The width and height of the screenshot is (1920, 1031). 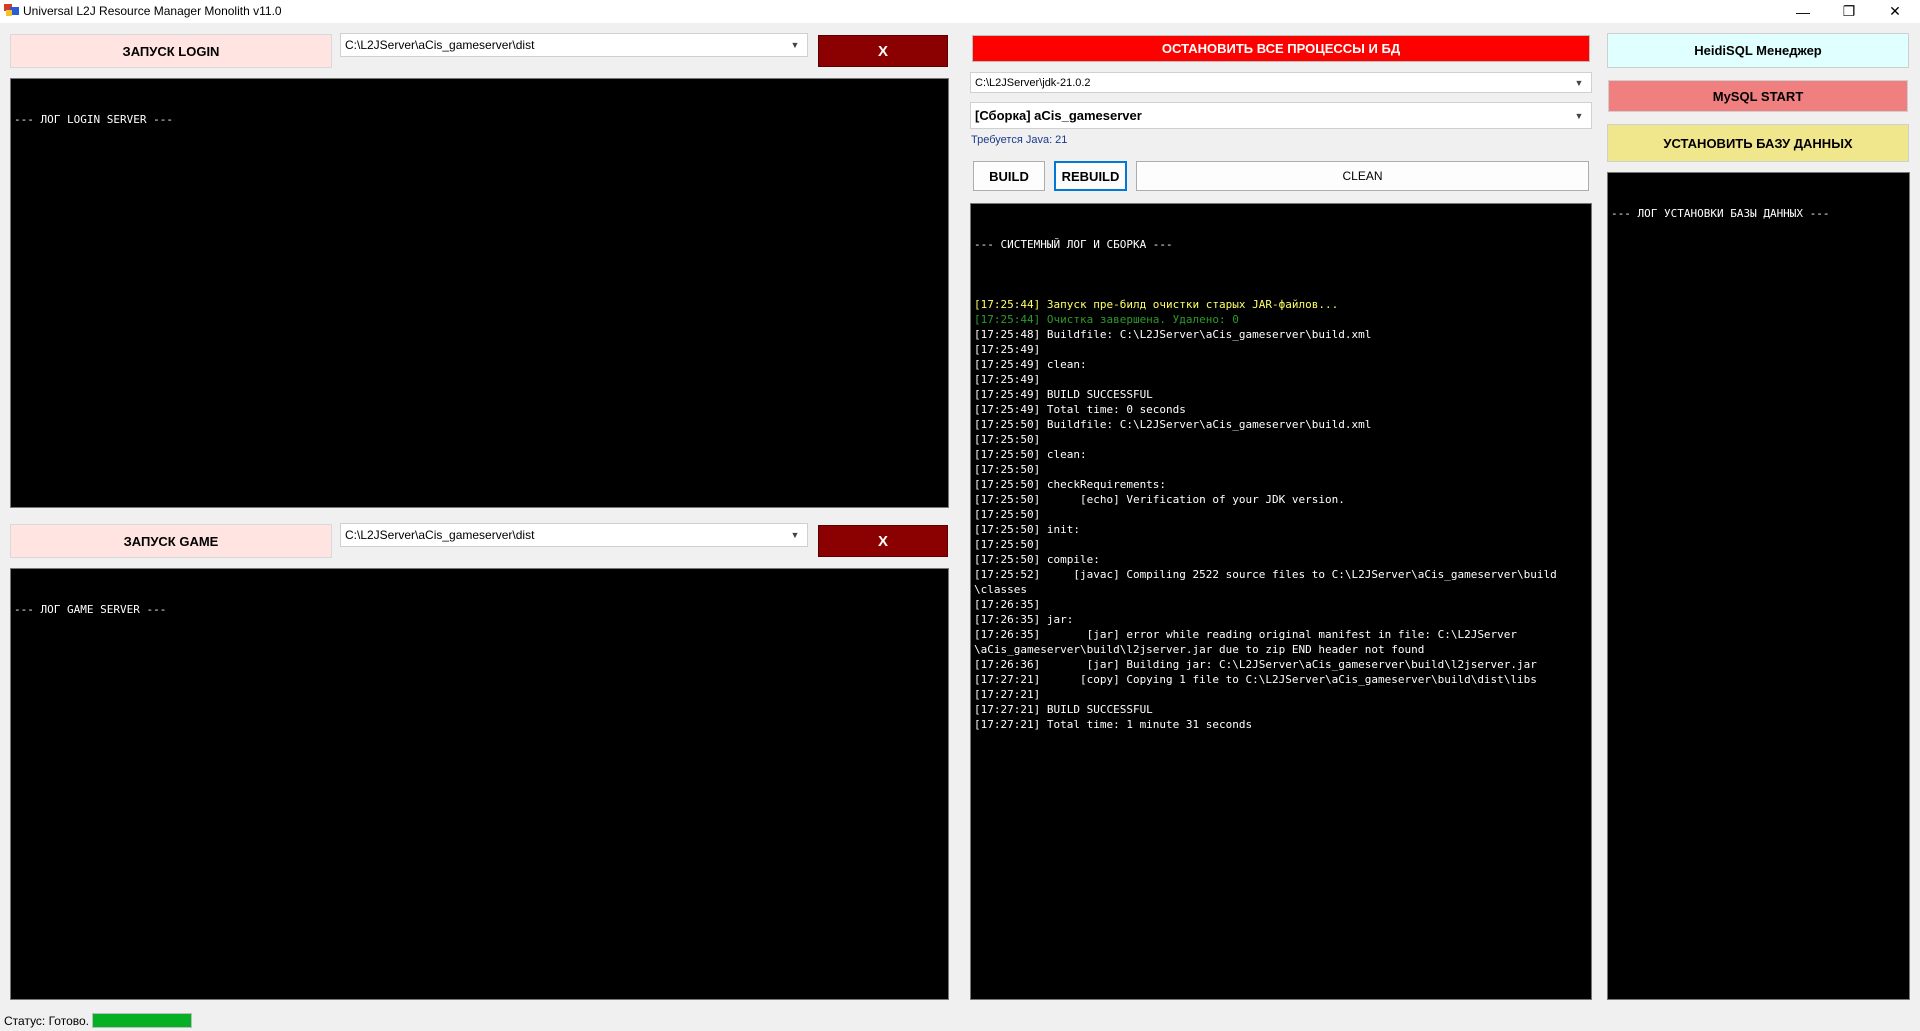 What do you see at coordinates (1063, 709) in the screenshot?
I see `log-line: [17:27:21] BUILD SUCCESSFUL` at bounding box center [1063, 709].